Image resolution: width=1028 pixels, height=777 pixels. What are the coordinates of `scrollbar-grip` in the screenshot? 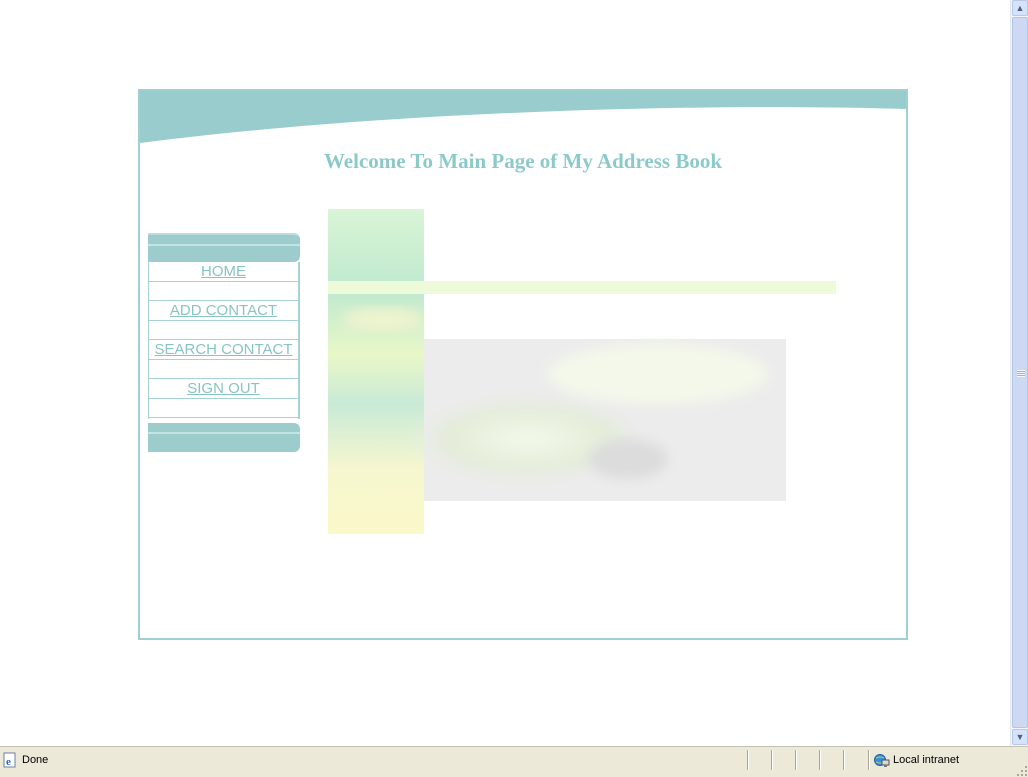 It's located at (1021, 373).